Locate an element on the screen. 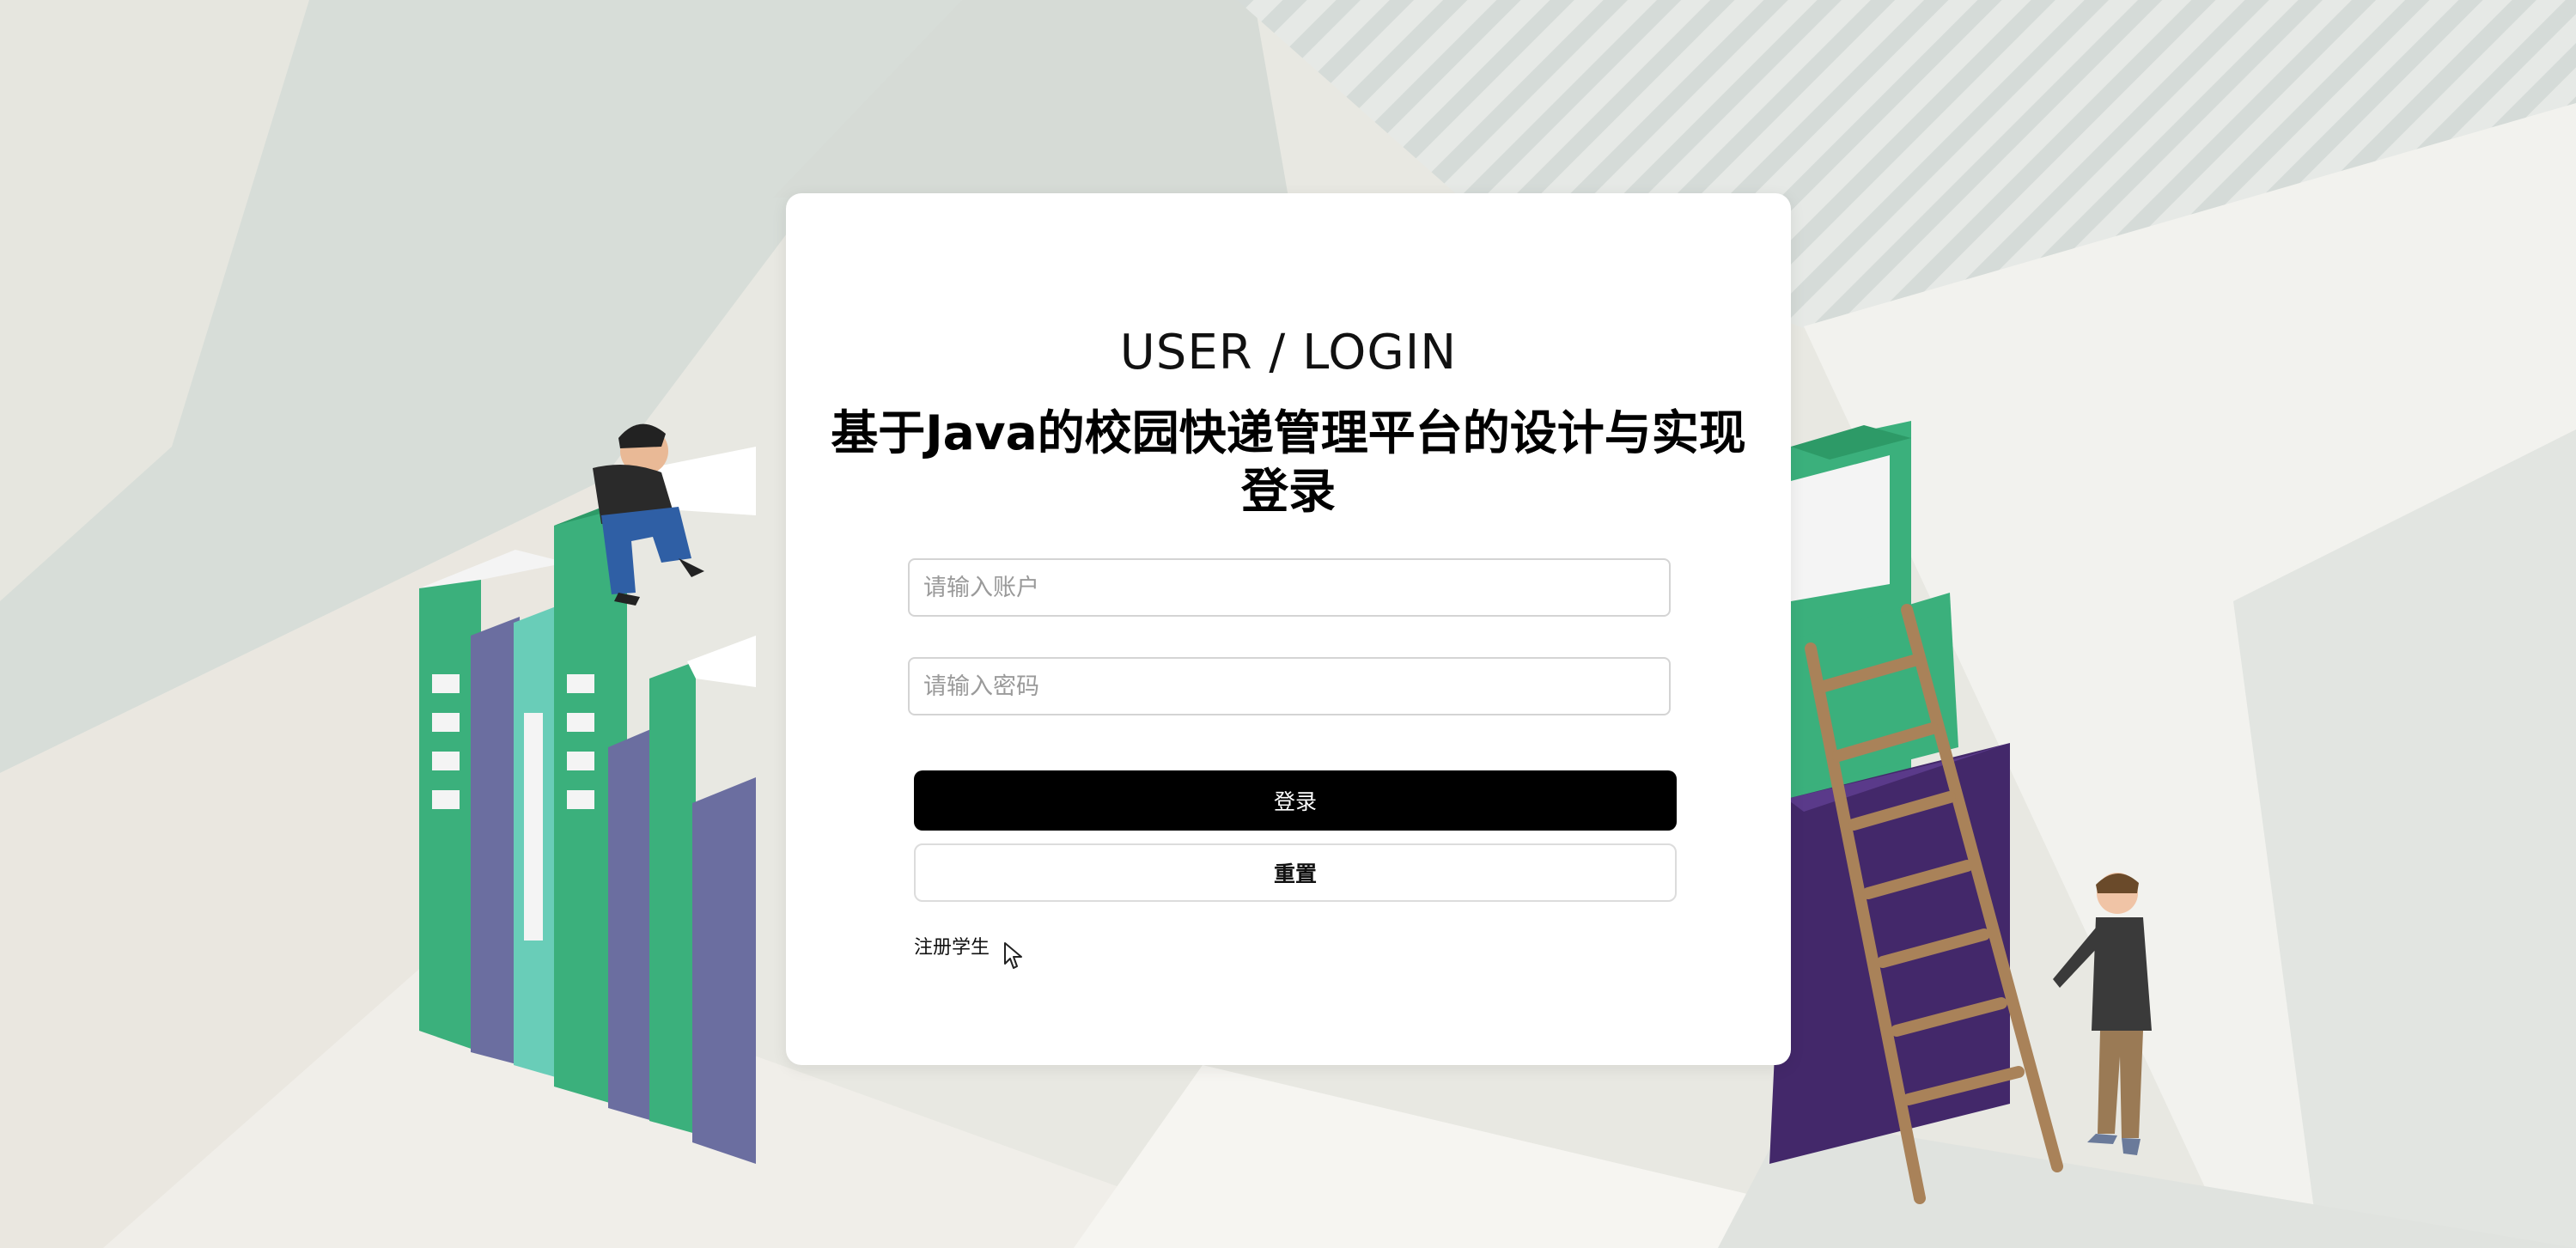 This screenshot has width=2576, height=1248. reset-button: 重置 is located at coordinates (1295, 872).